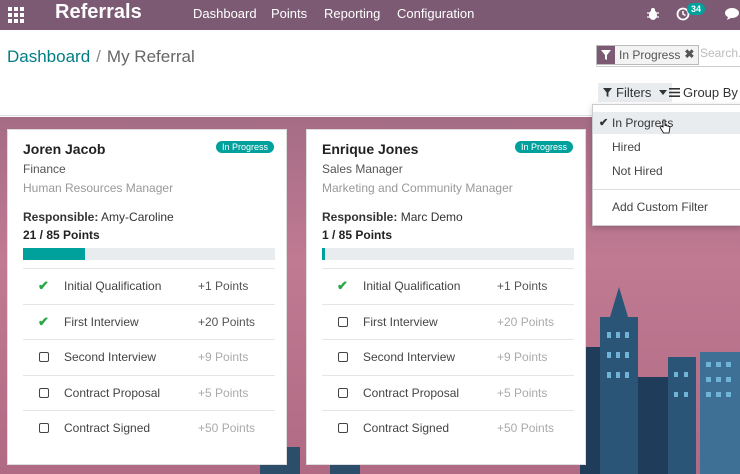 This screenshot has height=474, width=740. Describe the element at coordinates (362, 169) in the screenshot. I see `department: Sales Manager` at that location.